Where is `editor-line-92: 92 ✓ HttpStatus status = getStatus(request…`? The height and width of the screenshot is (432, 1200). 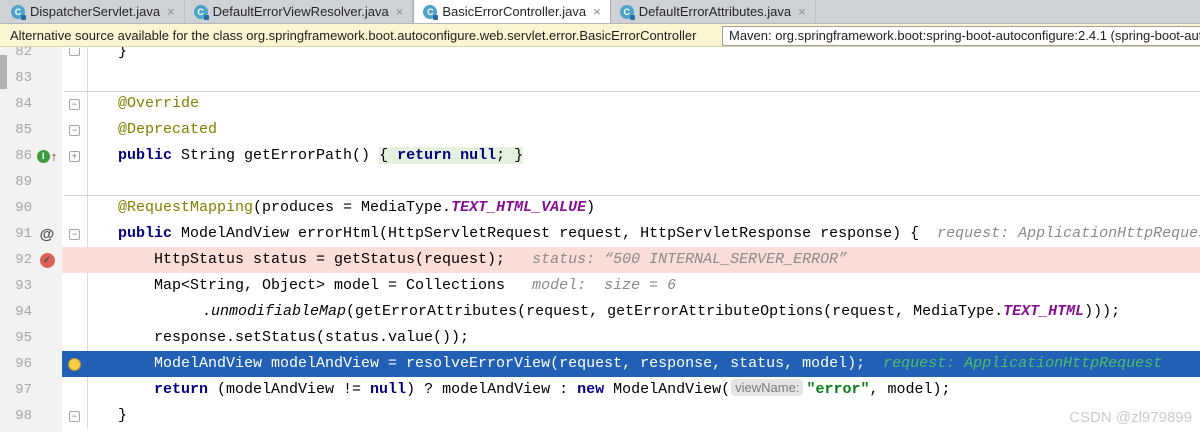 editor-line-92: 92 ✓ HttpStatus status = getStatus(request… is located at coordinates (600, 260).